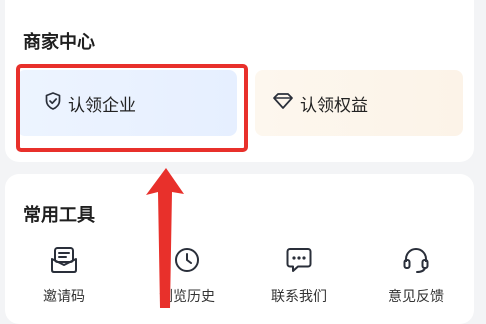 Image resolution: width=486 pixels, height=324 pixels. What do you see at coordinates (132, 108) in the screenshot?
I see `highlight-box` at bounding box center [132, 108].